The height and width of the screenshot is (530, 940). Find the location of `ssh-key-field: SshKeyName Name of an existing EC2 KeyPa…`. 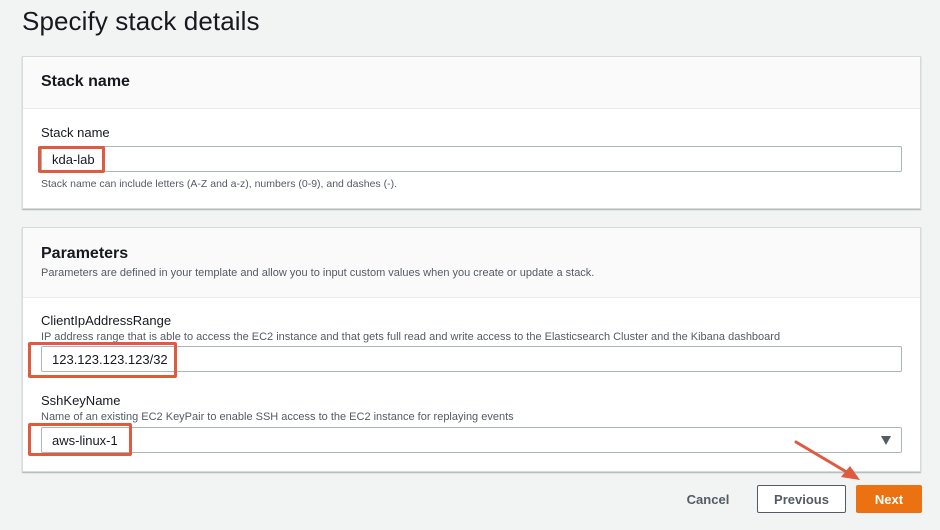

ssh-key-field: SshKeyName Name of an existing EC2 KeyPa… is located at coordinates (471, 423).